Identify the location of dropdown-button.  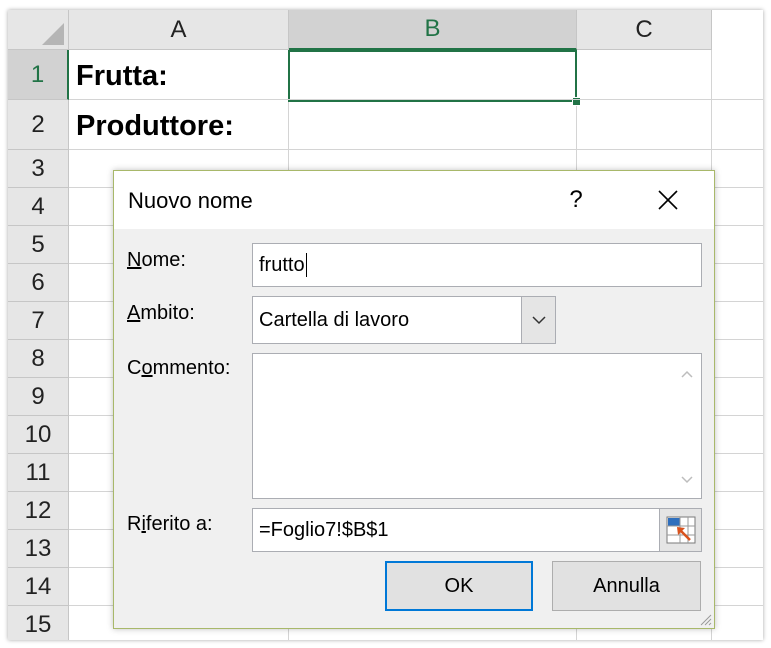
(538, 320).